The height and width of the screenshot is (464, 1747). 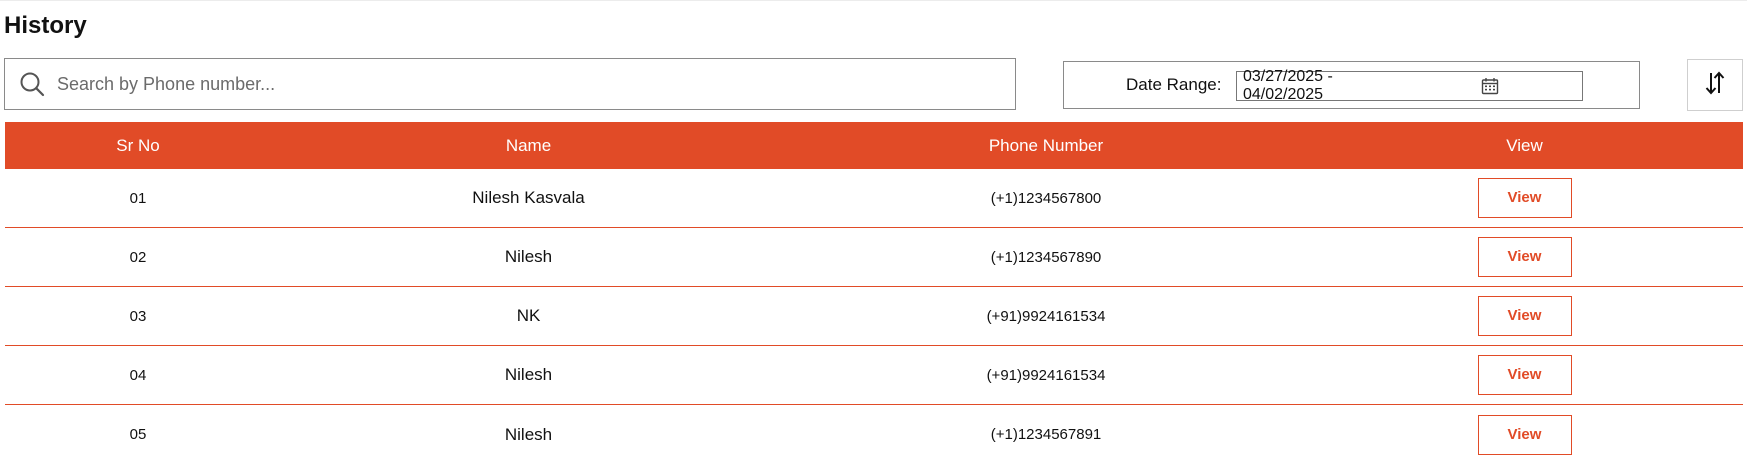 I want to click on date-range-input: 03/27/2025 - 04/02/2025, so click(x=1409, y=85).